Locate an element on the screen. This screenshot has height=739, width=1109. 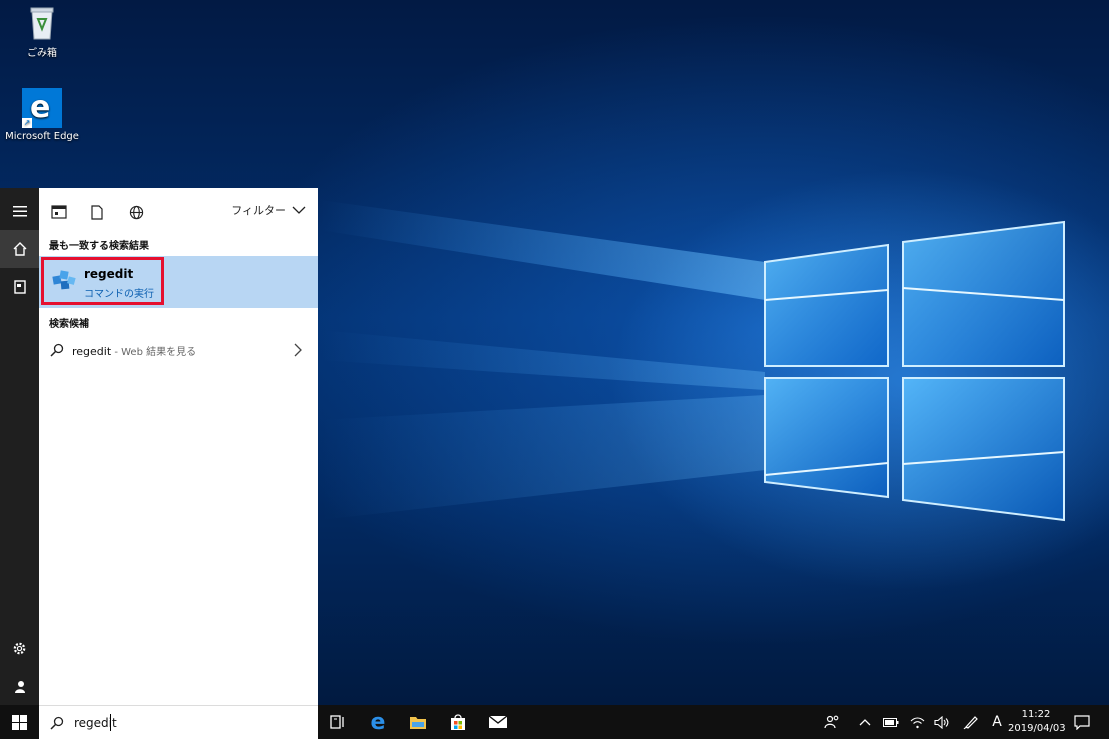
task-view-button is located at coordinates (338, 722).